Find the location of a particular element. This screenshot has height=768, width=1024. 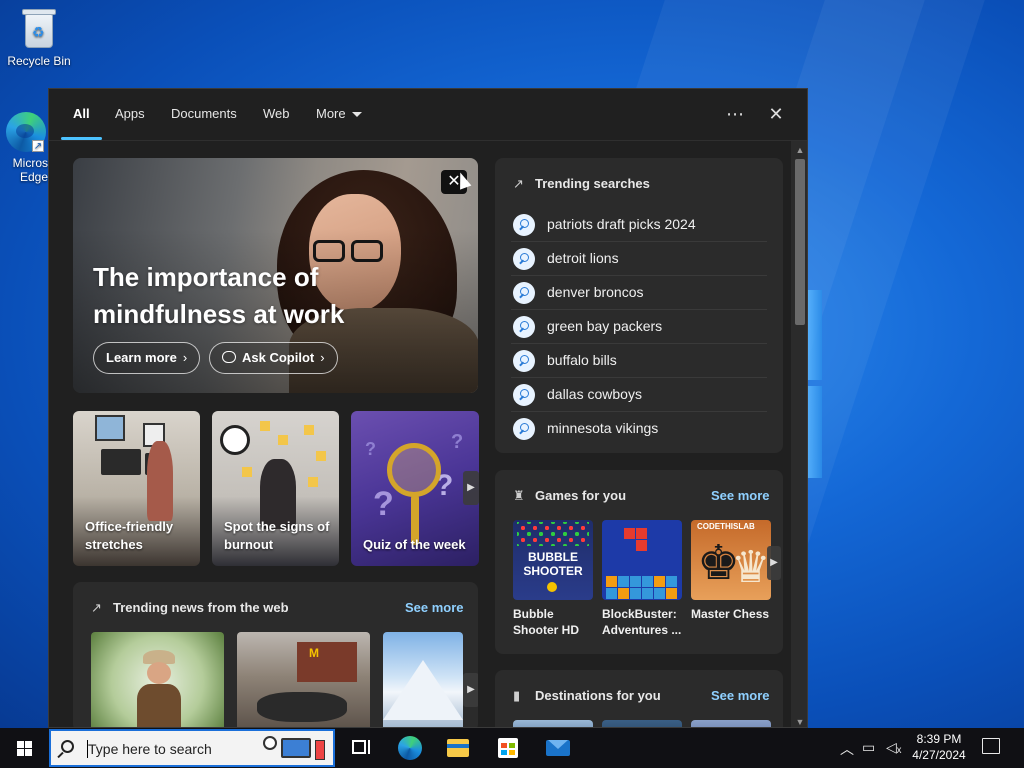

folder-icon is located at coordinates (458, 748).